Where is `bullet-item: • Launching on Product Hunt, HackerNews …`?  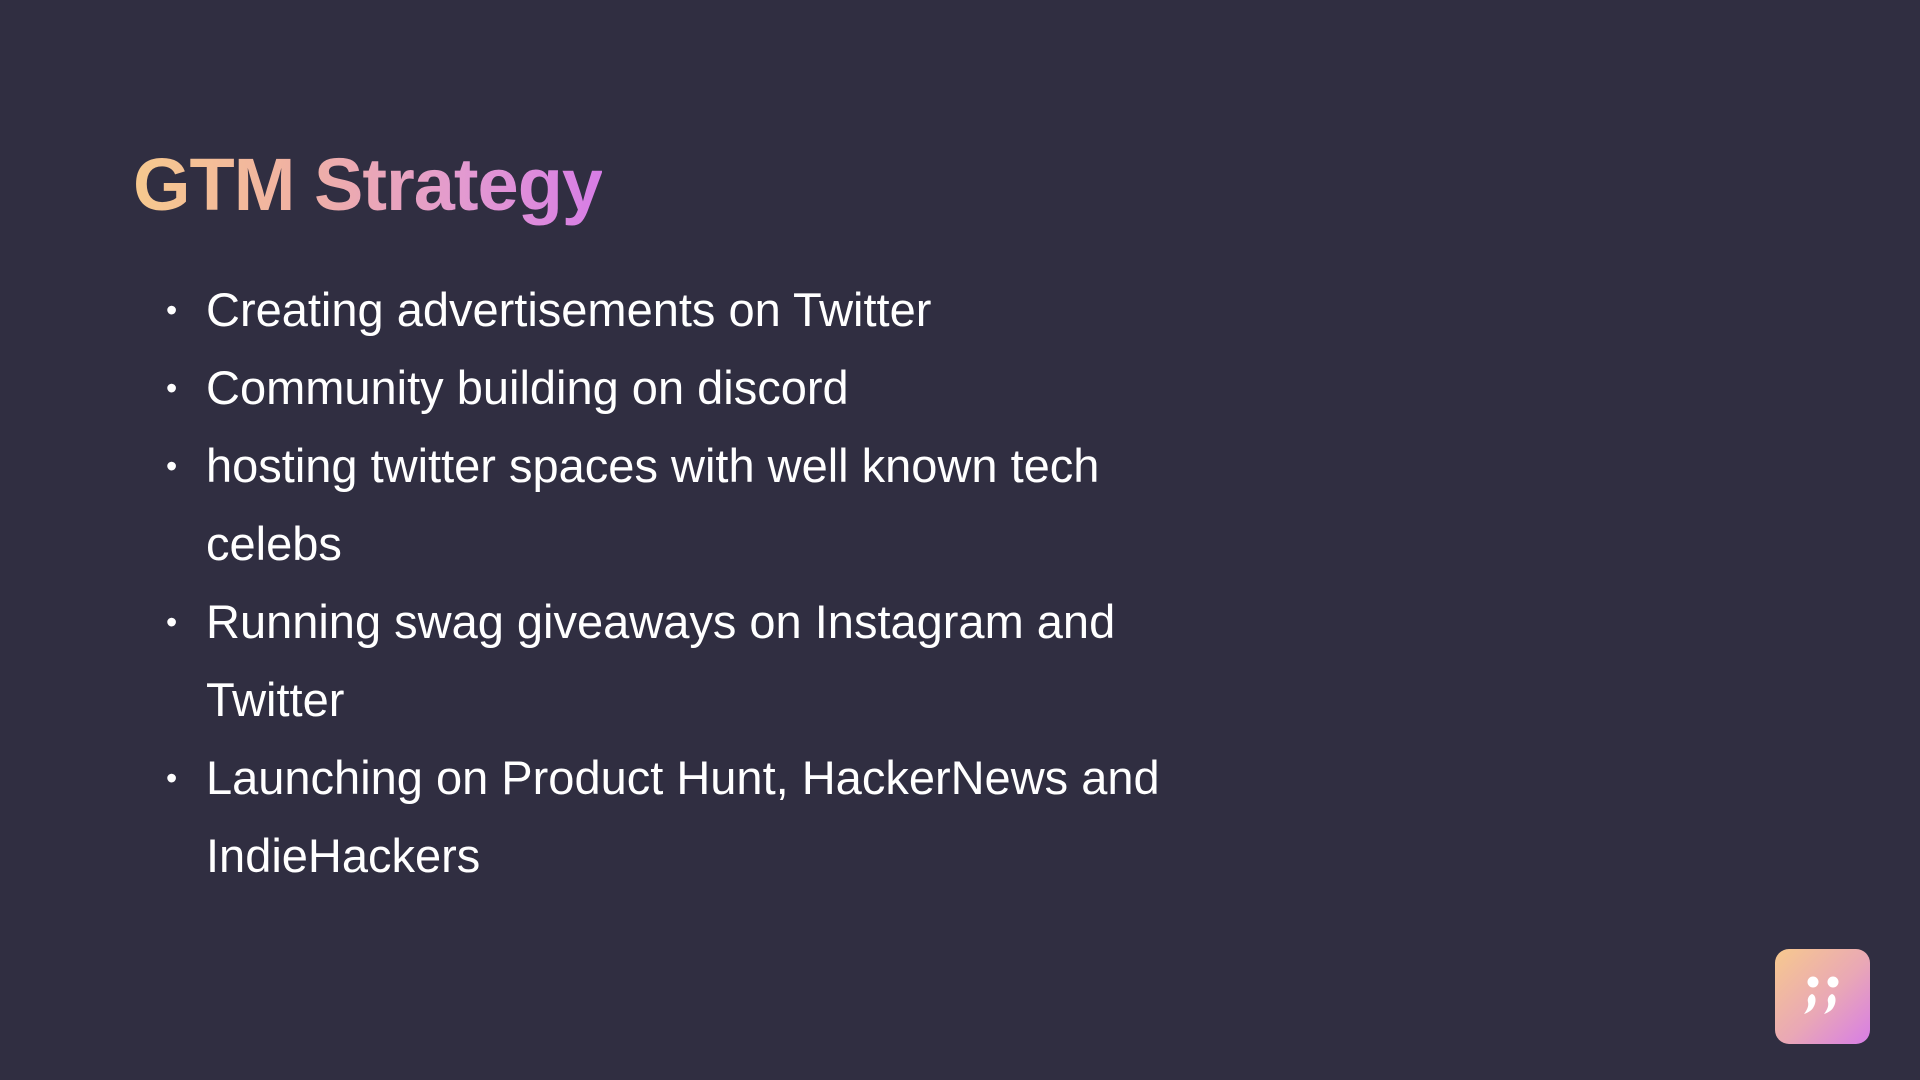 bullet-item: • Launching on Product Hunt, HackerNews … is located at coordinates (766, 817).